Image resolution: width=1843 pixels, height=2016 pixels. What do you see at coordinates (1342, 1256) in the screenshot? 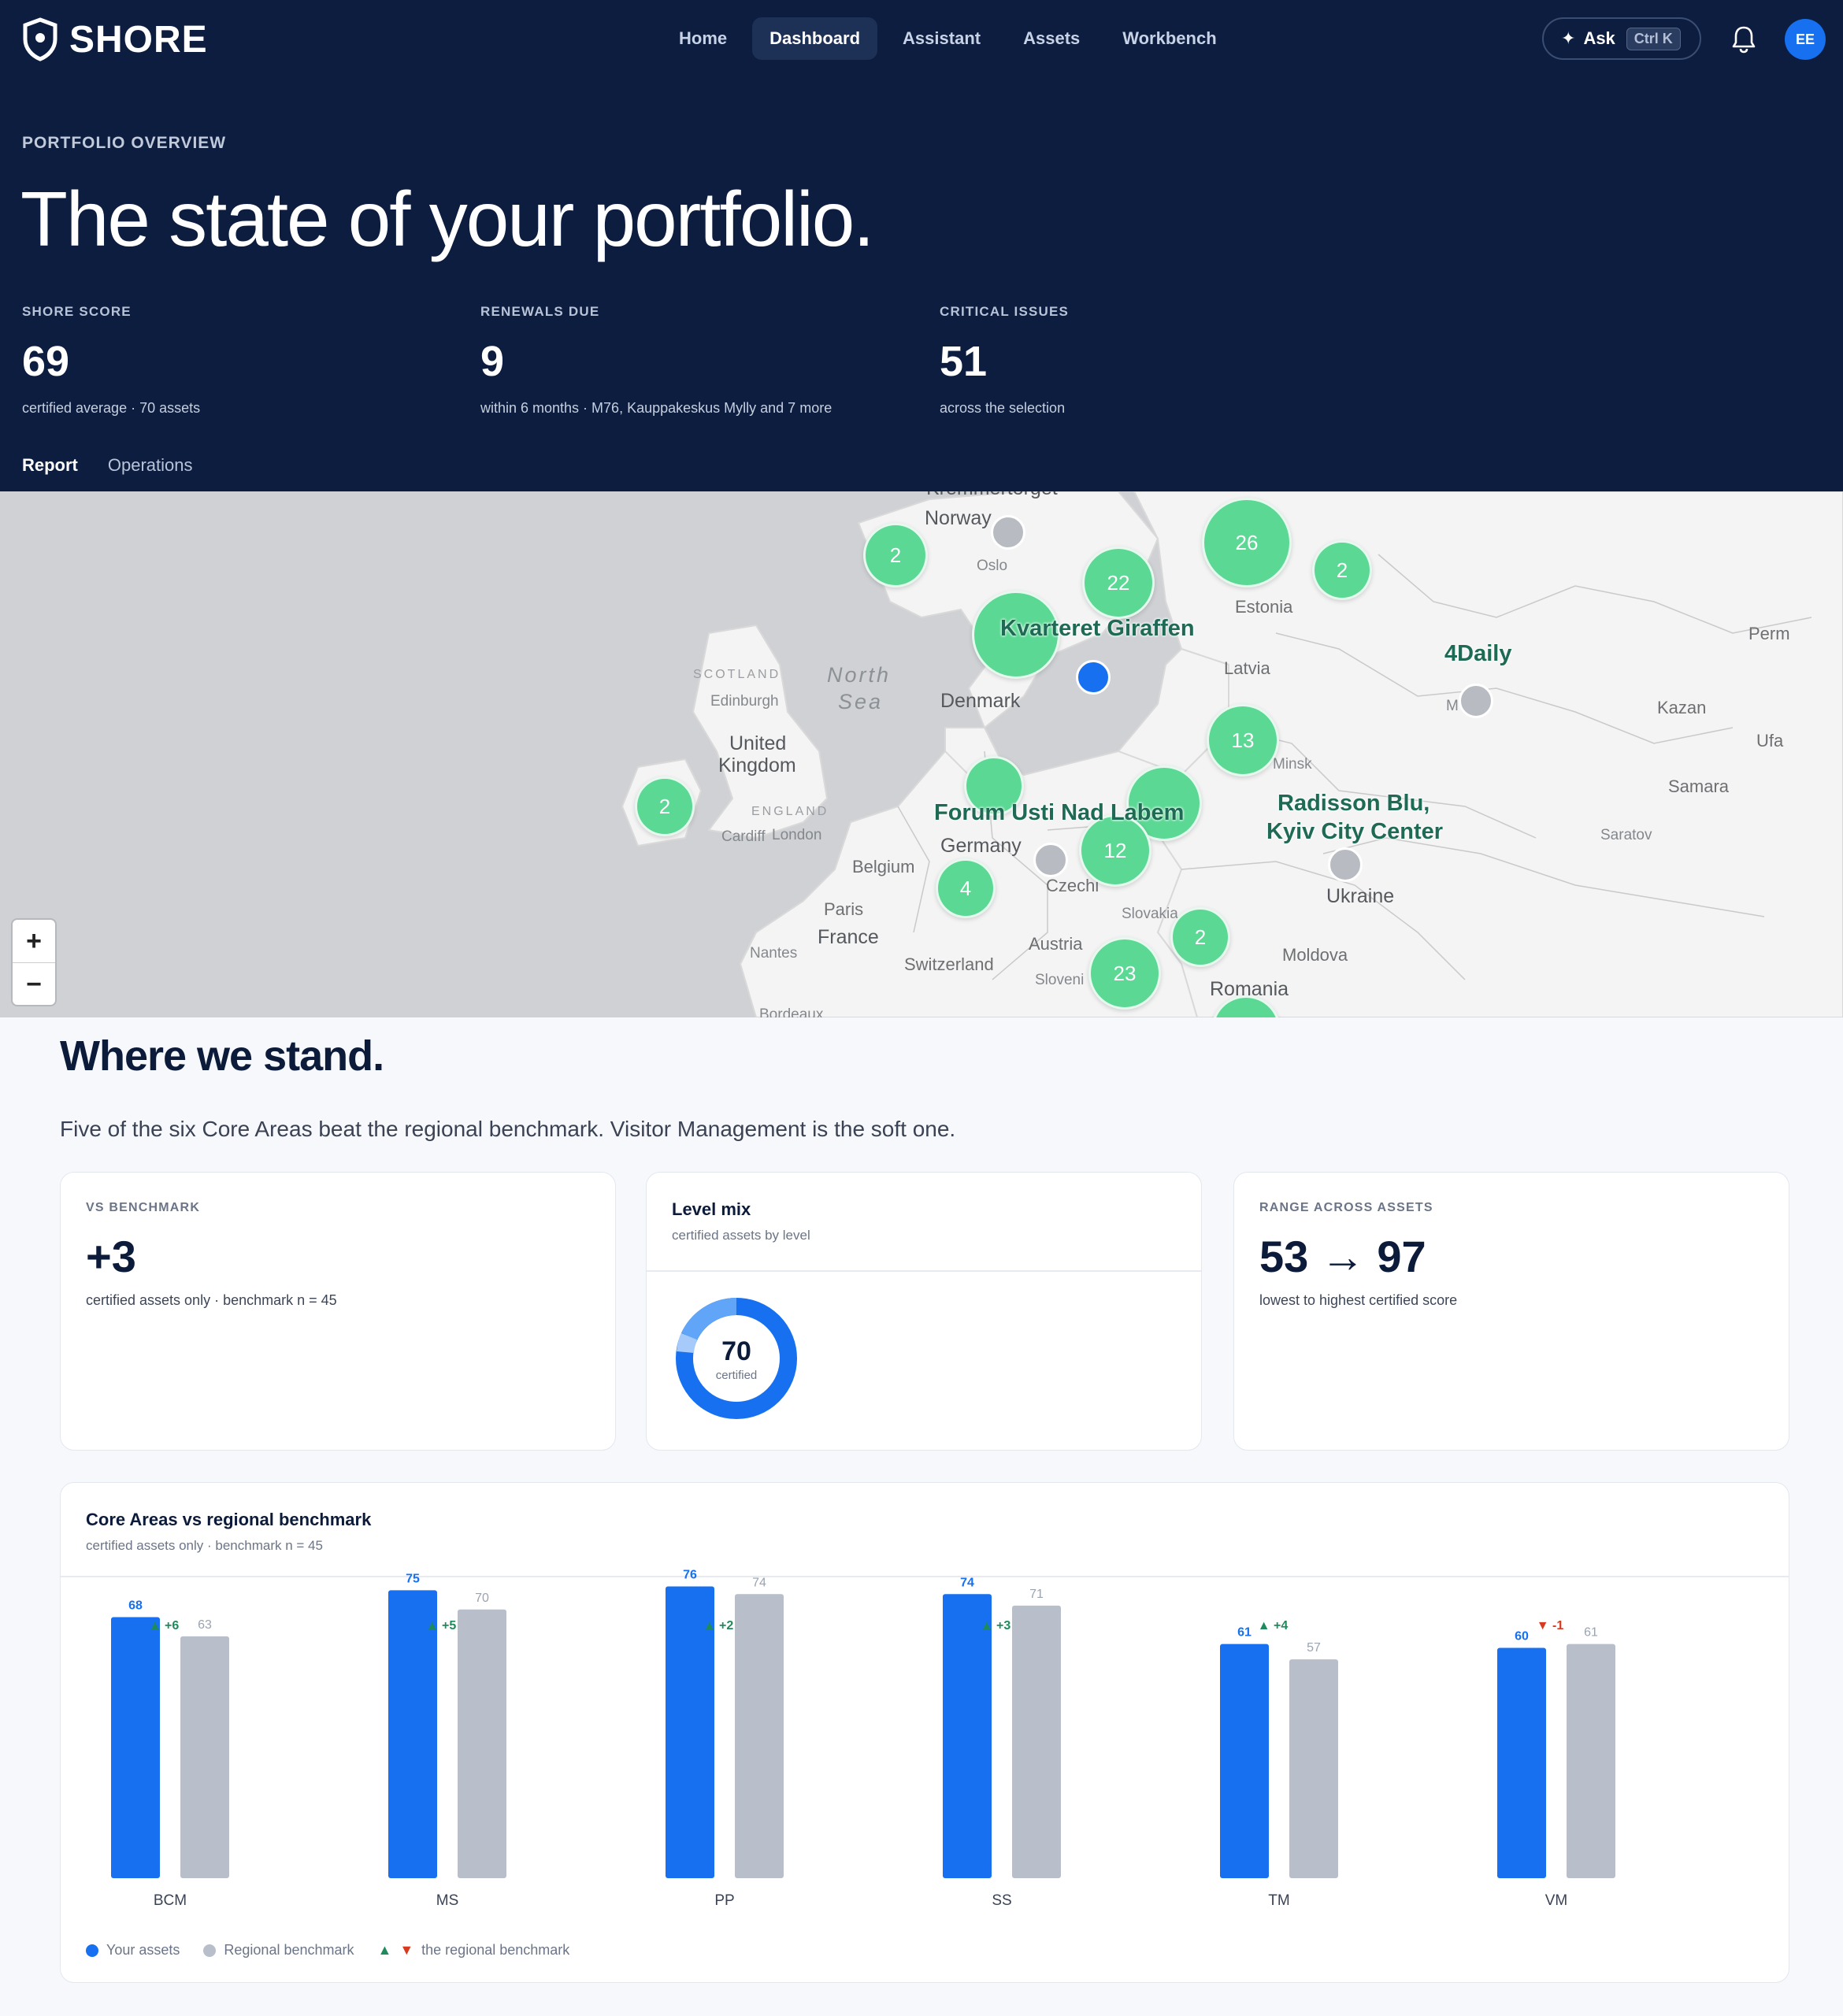
I see `card-value: 53 → 97` at bounding box center [1342, 1256].